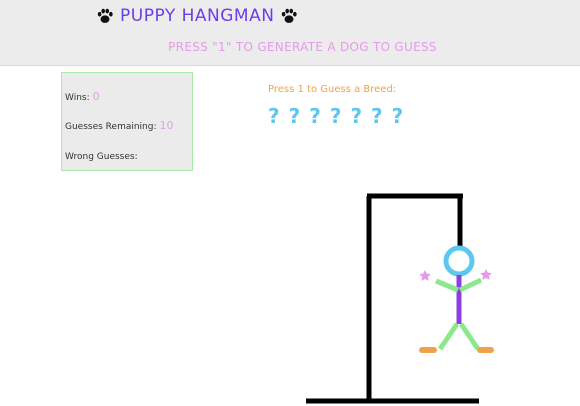 The image size is (580, 406). What do you see at coordinates (448, 336) in the screenshot?
I see `hangman-left-leg` at bounding box center [448, 336].